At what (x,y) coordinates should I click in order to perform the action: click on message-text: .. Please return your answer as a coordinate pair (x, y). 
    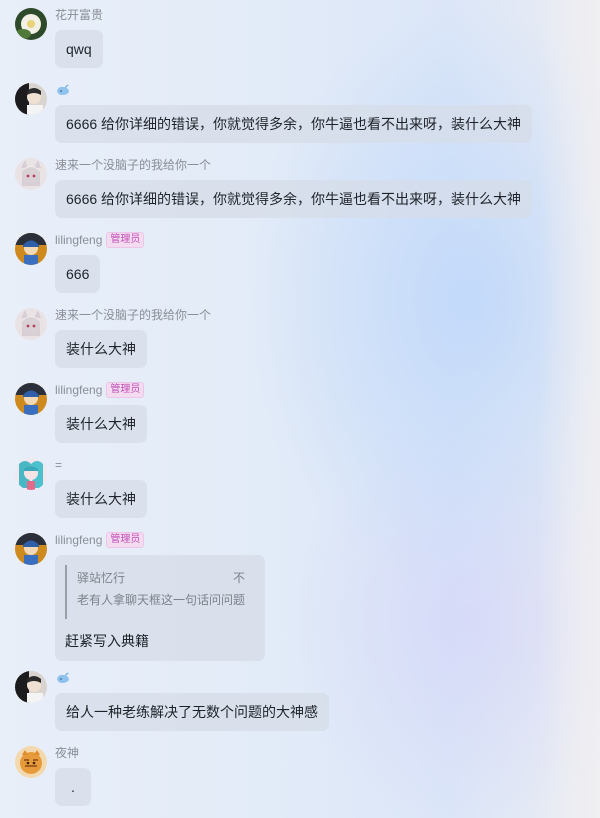
    Looking at the image, I should click on (73, 787).